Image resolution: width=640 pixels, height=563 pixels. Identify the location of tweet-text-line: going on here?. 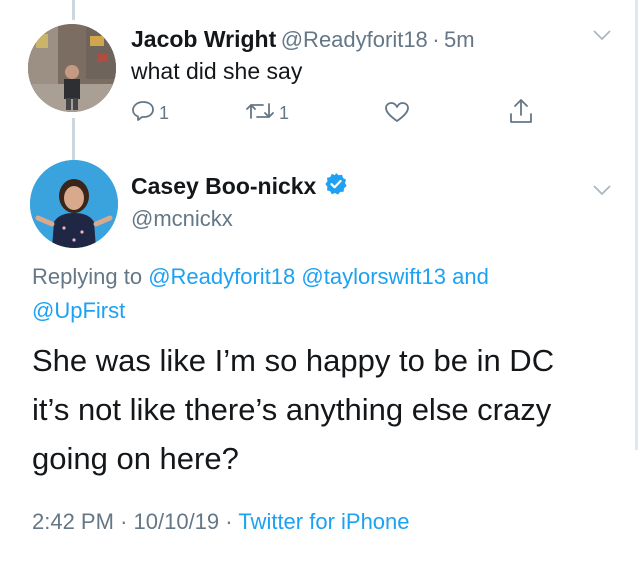
(135, 458).